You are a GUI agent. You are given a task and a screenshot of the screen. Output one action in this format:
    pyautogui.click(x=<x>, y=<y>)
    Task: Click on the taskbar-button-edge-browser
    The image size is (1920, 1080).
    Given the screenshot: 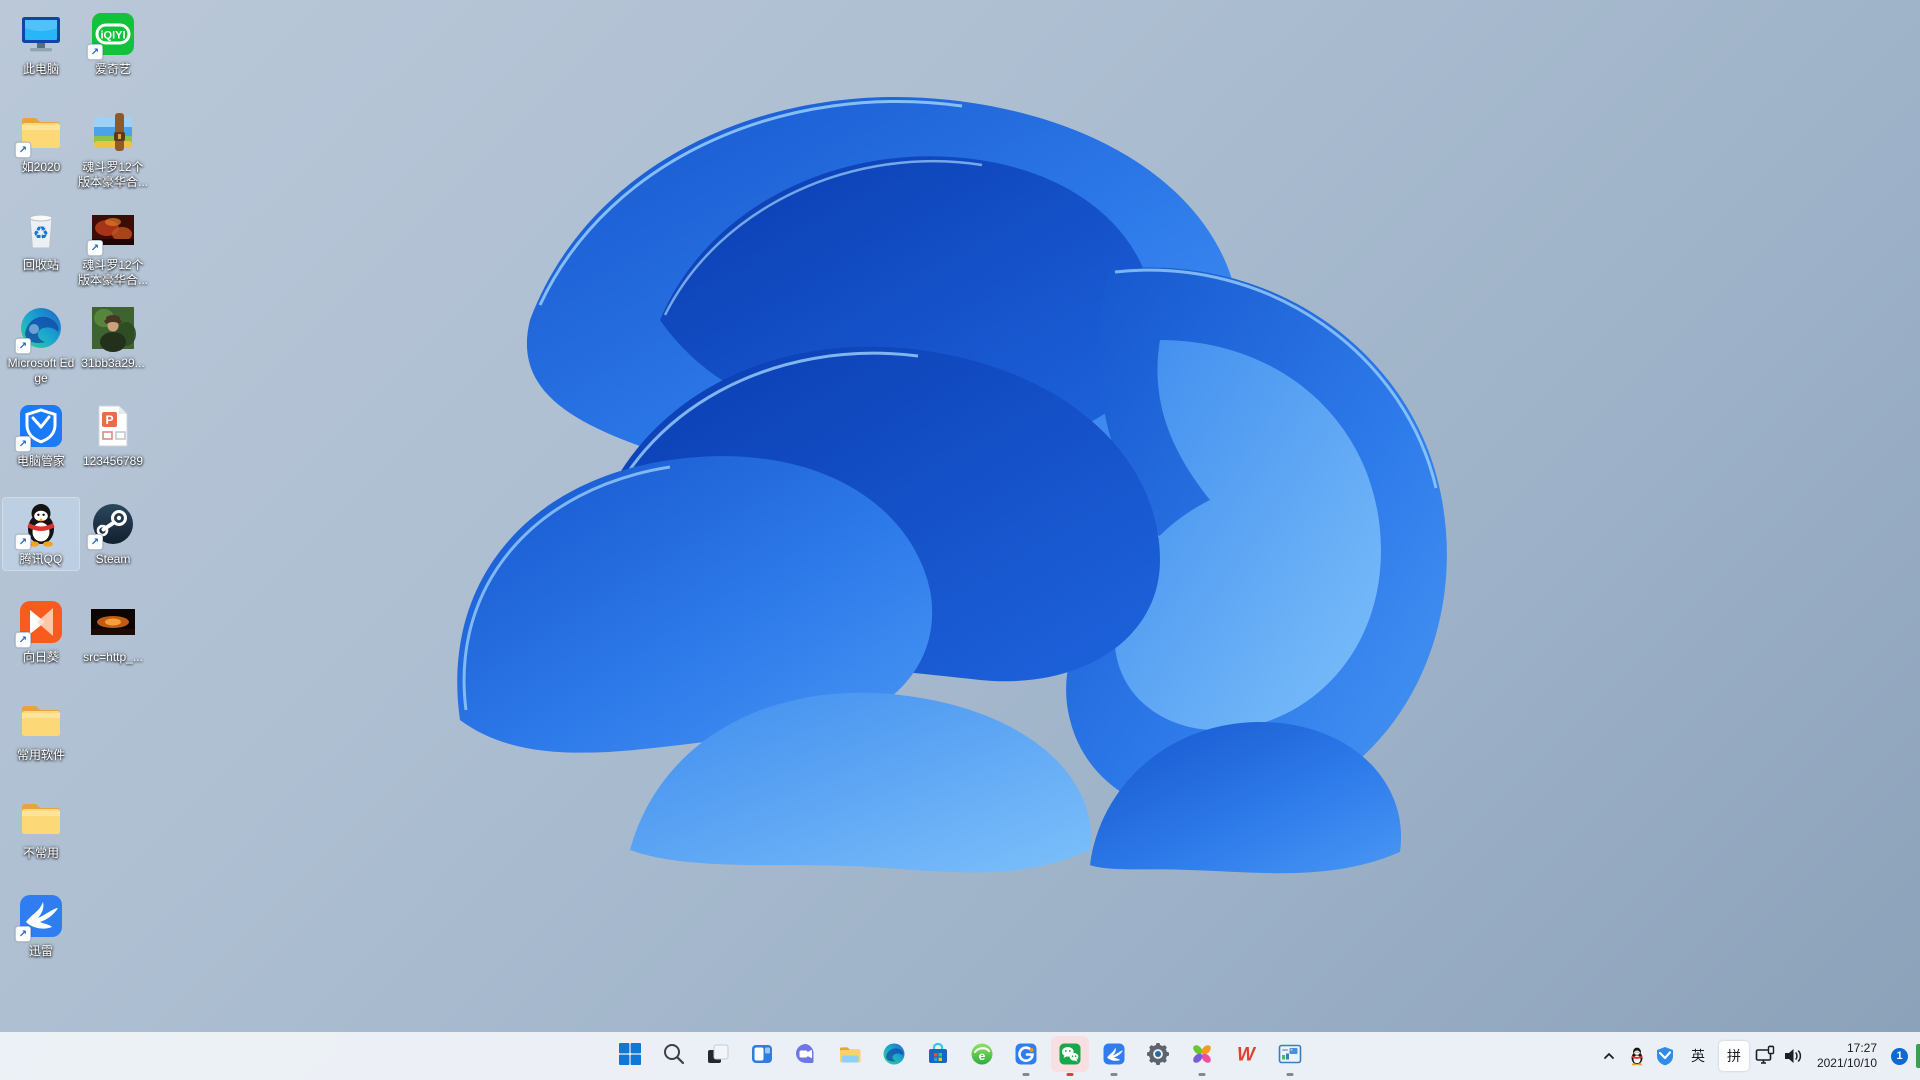 What is the action you would take?
    pyautogui.click(x=894, y=1056)
    